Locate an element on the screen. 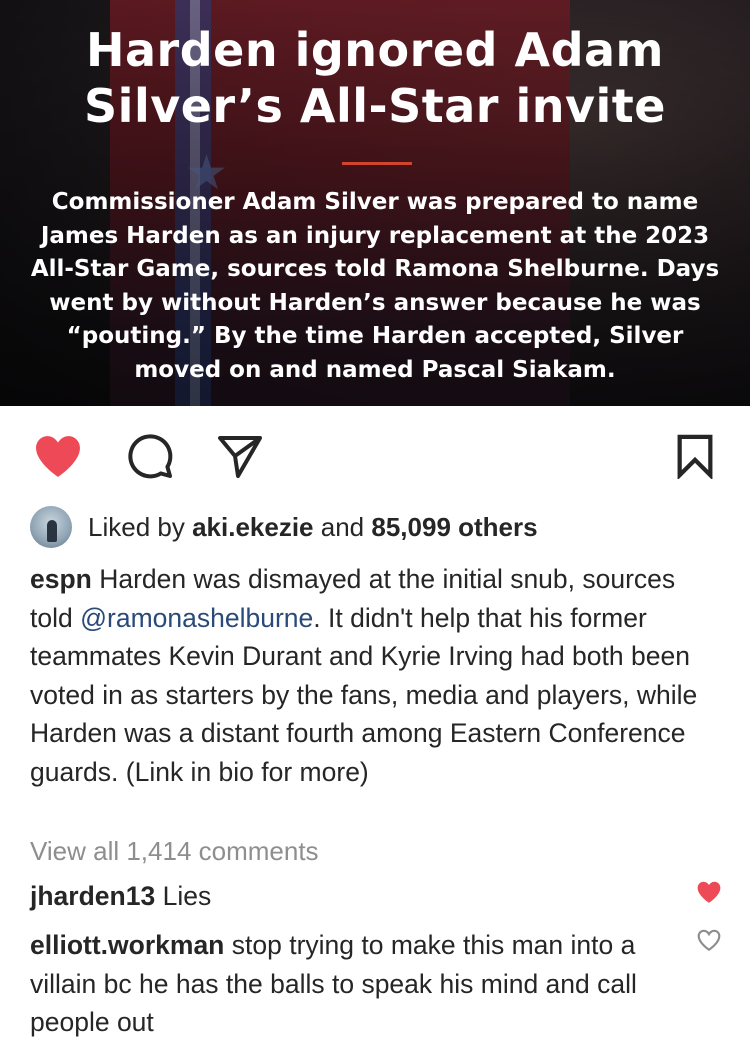  comment-icon is located at coordinates (150, 456).